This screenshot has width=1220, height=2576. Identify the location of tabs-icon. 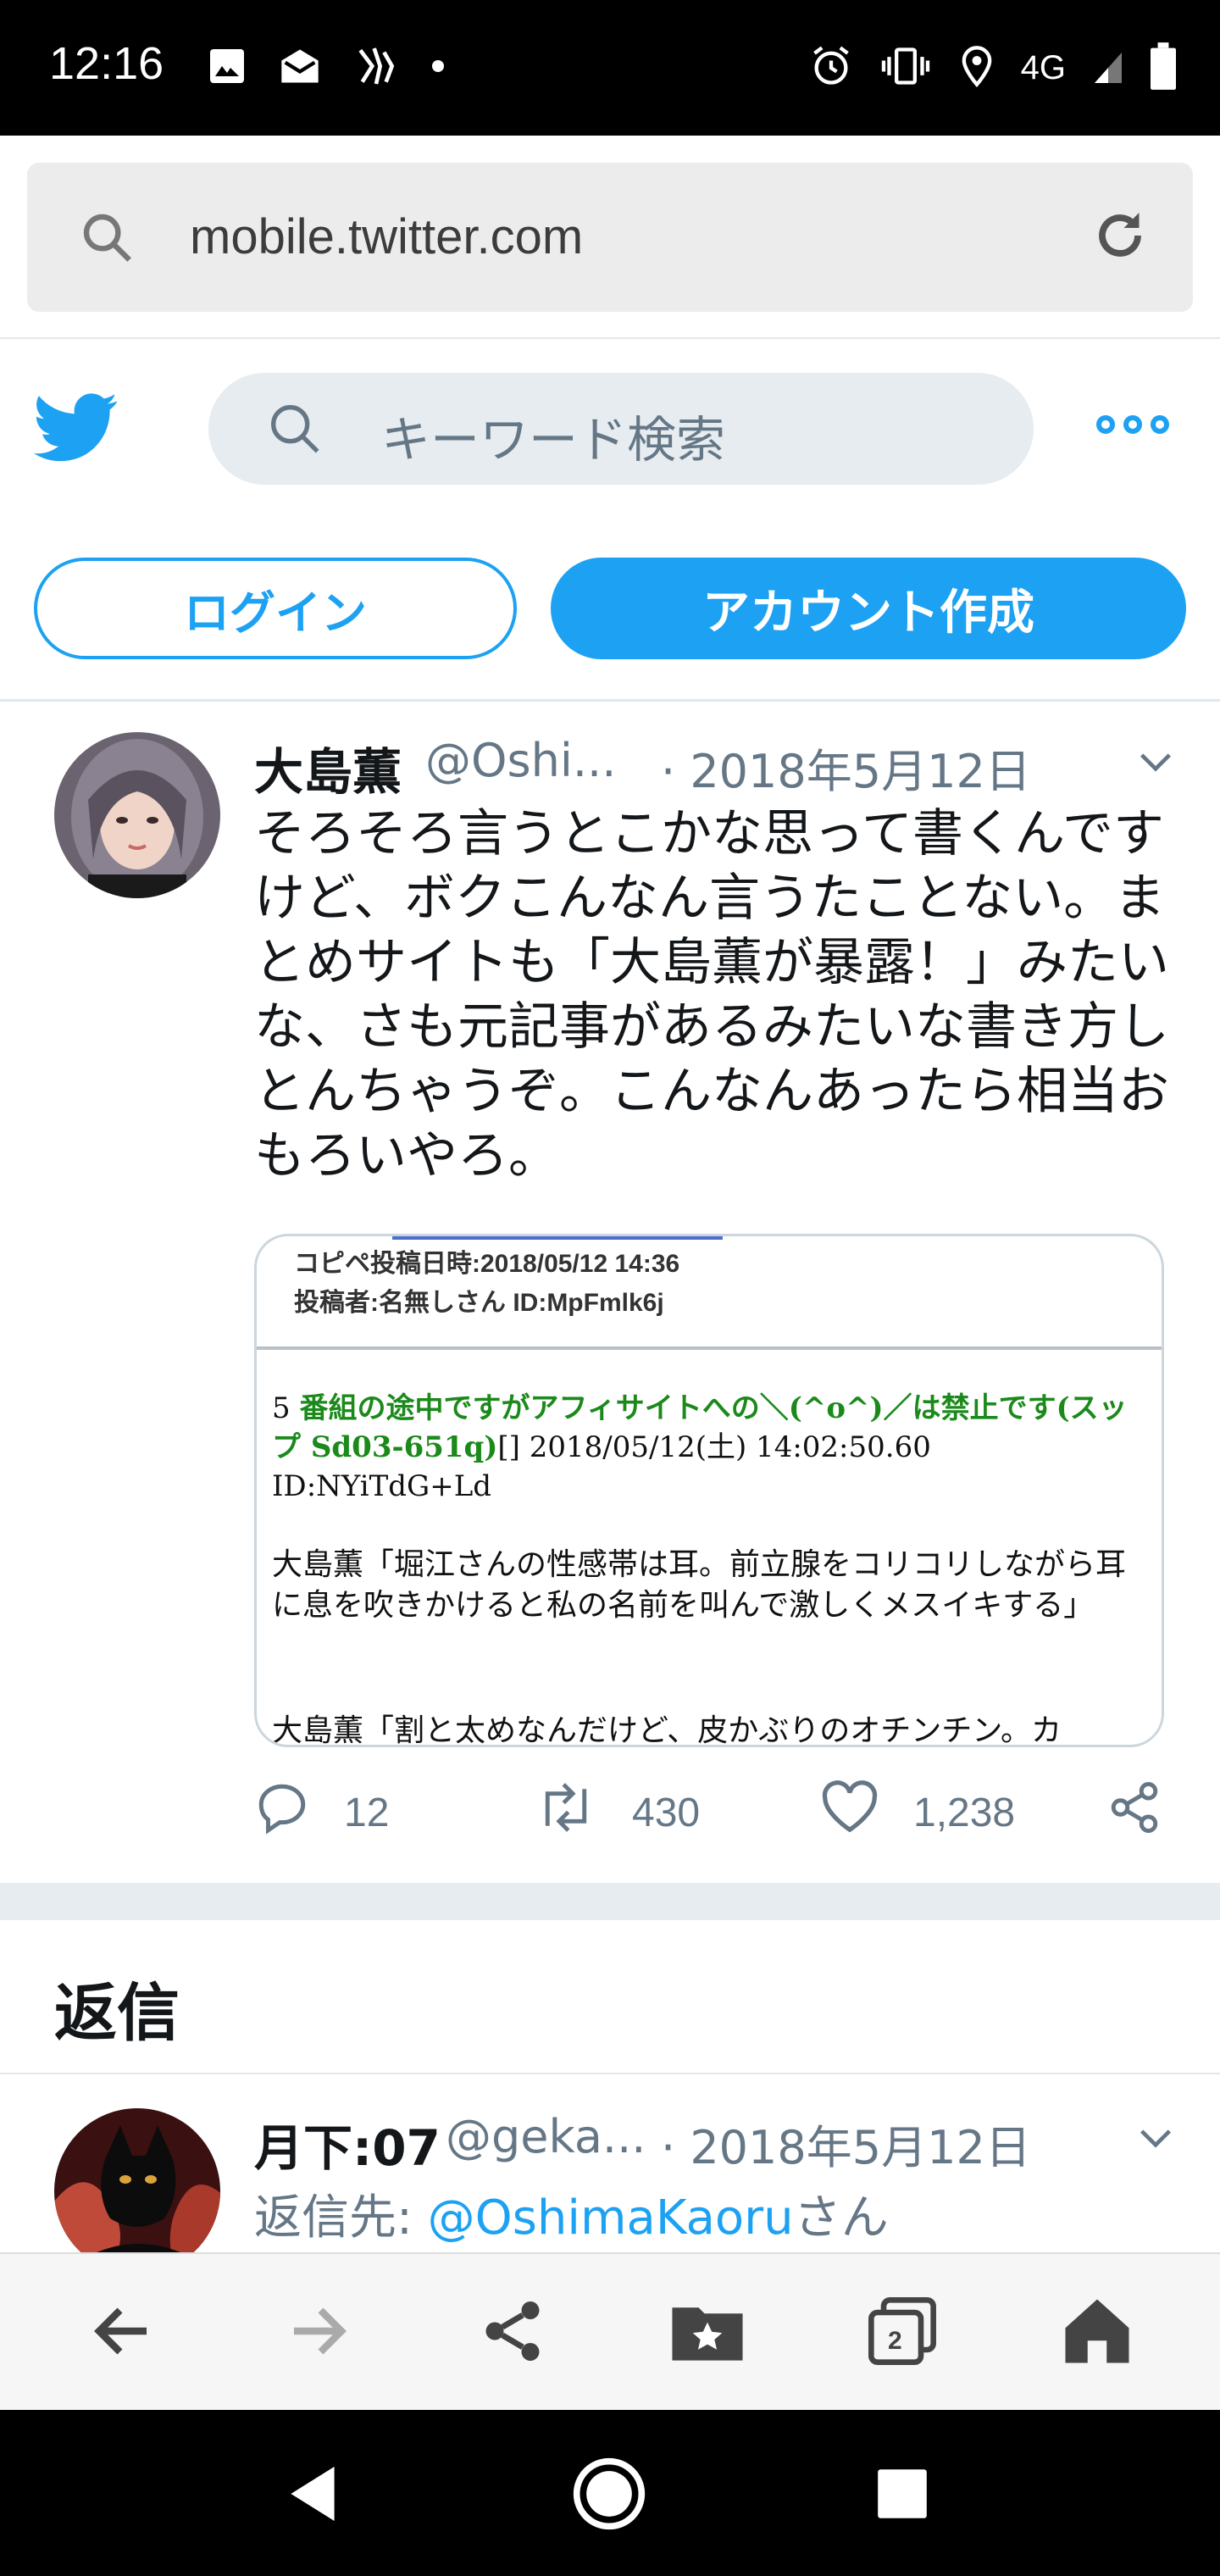
(902, 2333).